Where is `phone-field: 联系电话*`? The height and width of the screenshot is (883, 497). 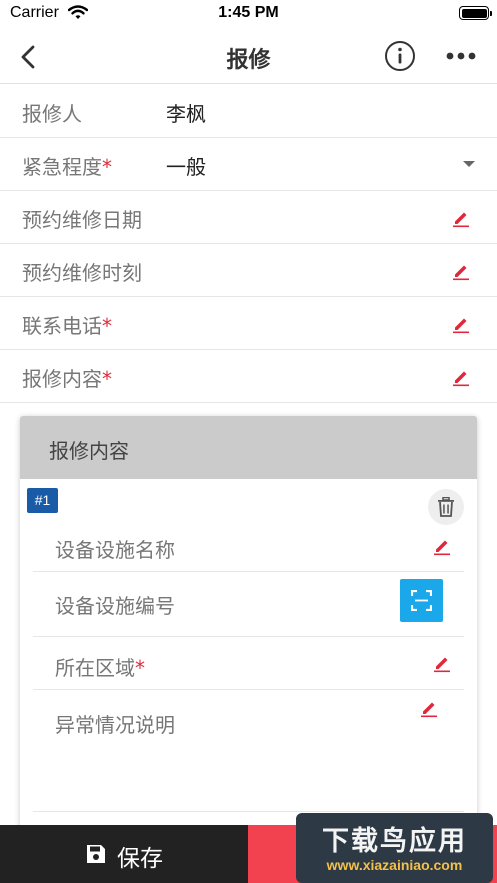
phone-field: 联系电话* is located at coordinates (248, 323).